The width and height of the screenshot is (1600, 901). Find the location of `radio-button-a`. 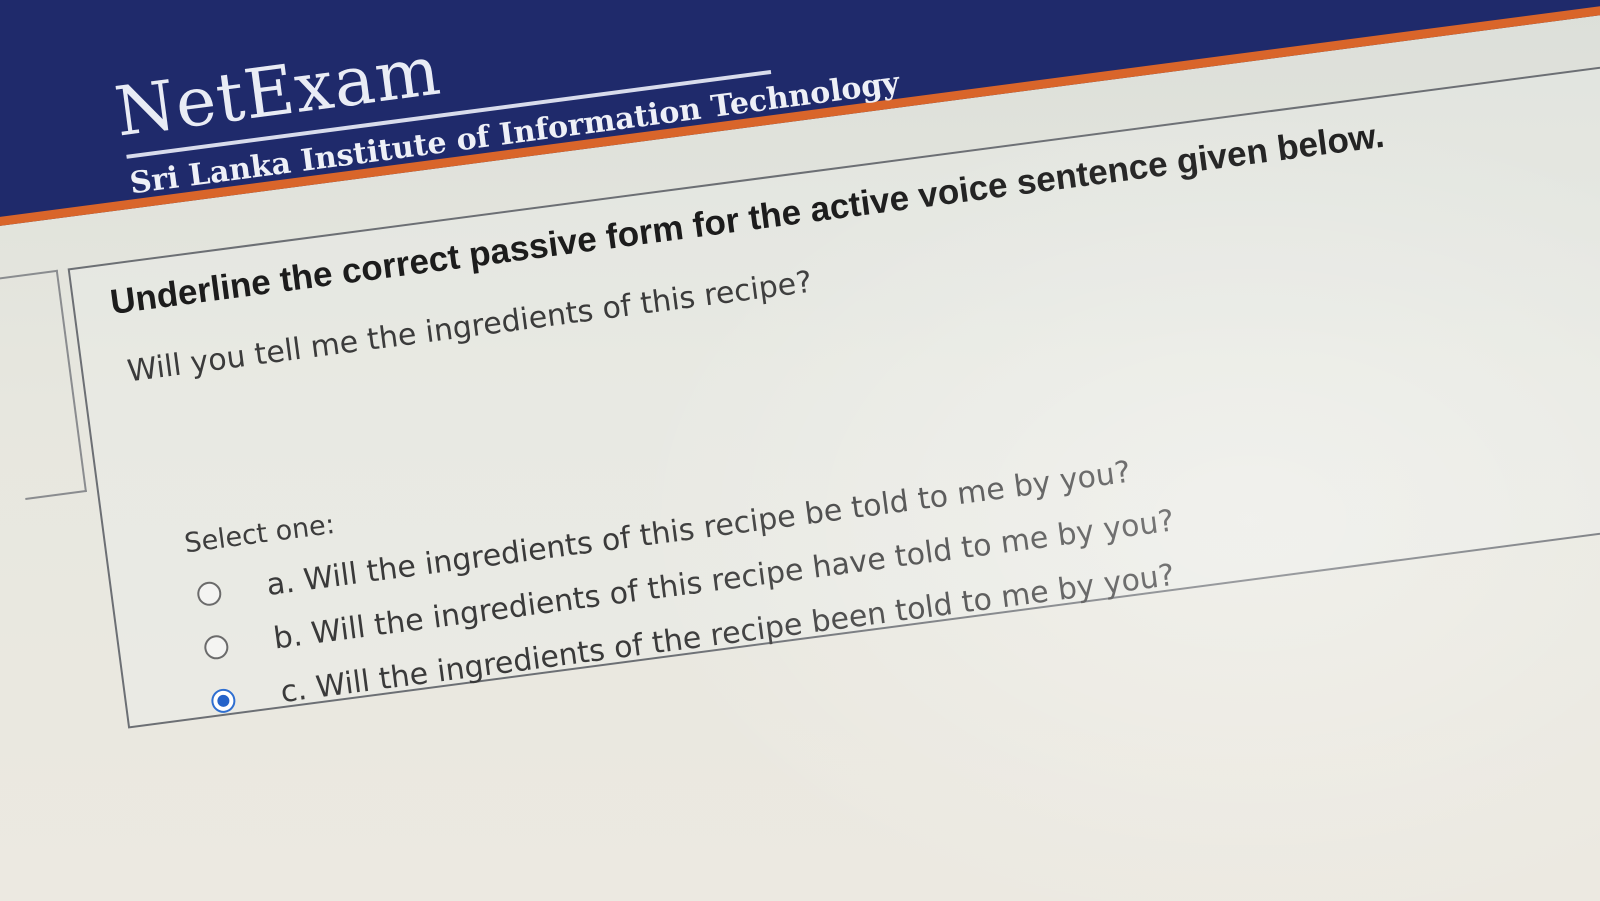

radio-button-a is located at coordinates (209, 593).